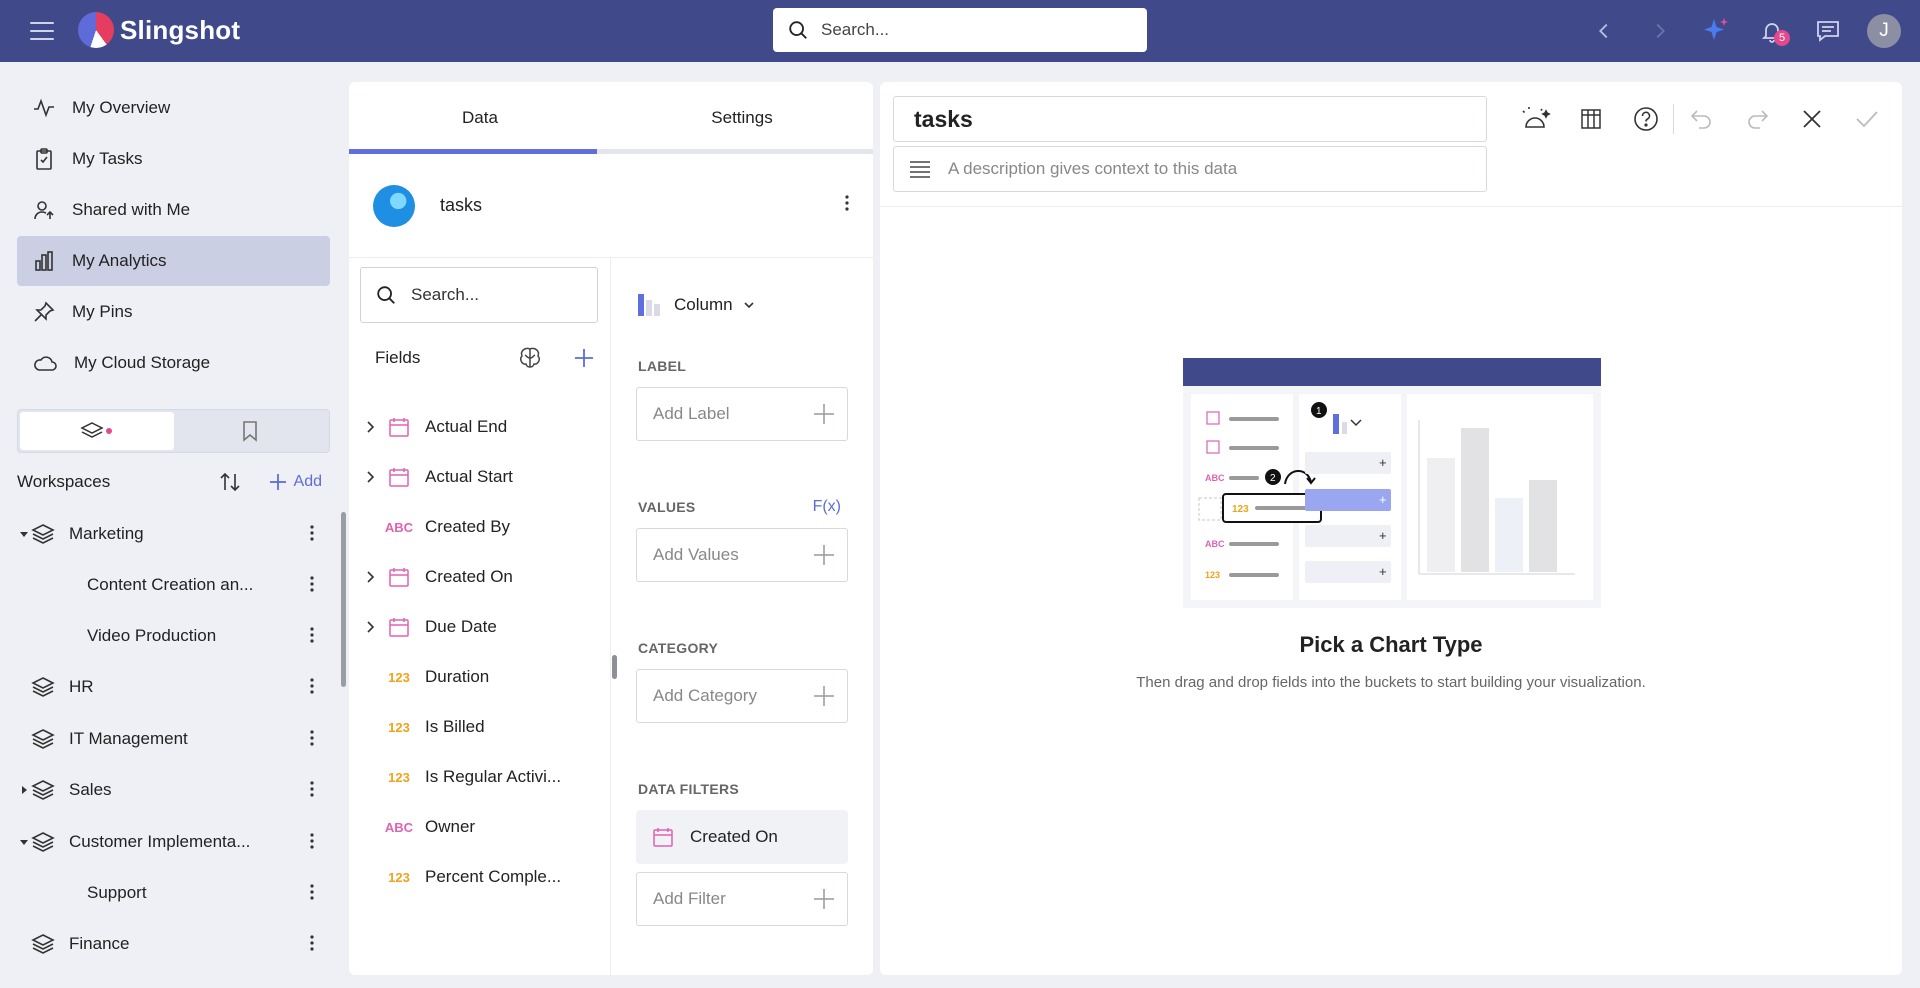 The width and height of the screenshot is (1920, 988). What do you see at coordinates (469, 476) in the screenshot?
I see `field-label: Actual Start` at bounding box center [469, 476].